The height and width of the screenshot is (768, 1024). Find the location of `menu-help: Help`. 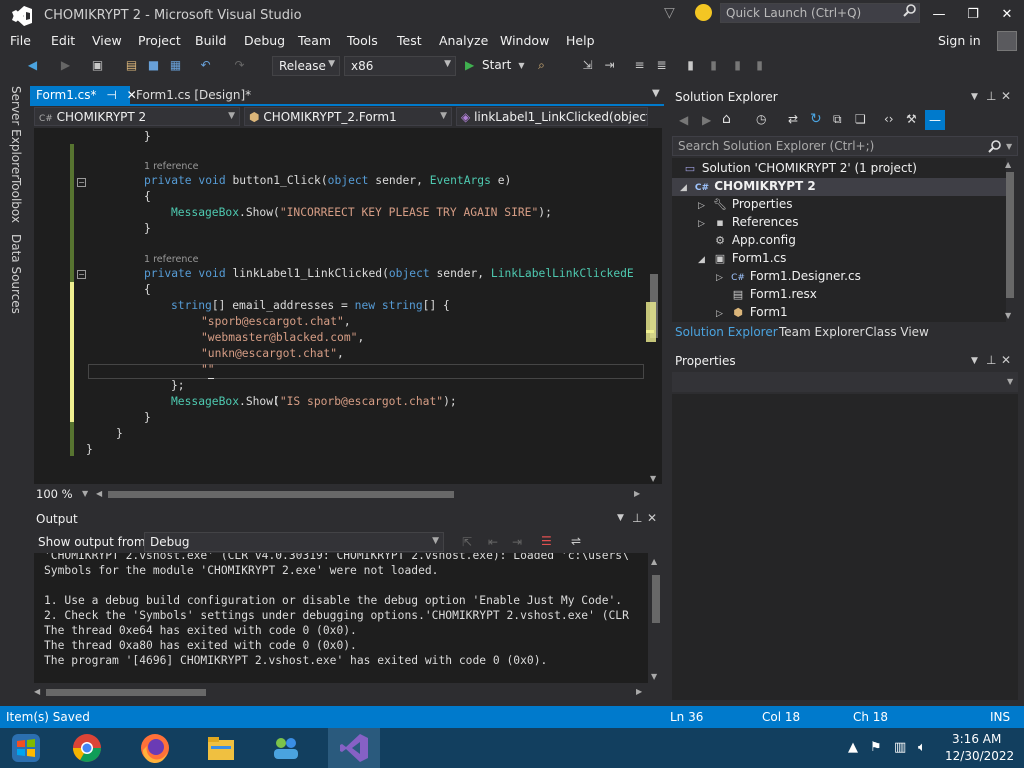

menu-help: Help is located at coordinates (580, 40).